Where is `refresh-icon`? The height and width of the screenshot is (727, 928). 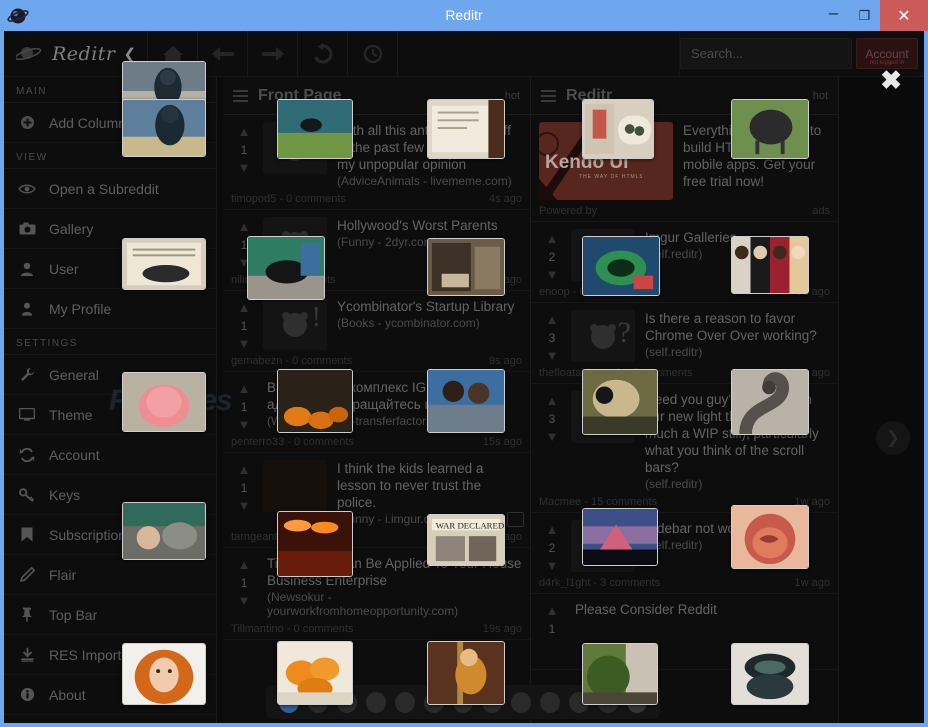
refresh-icon is located at coordinates (323, 53).